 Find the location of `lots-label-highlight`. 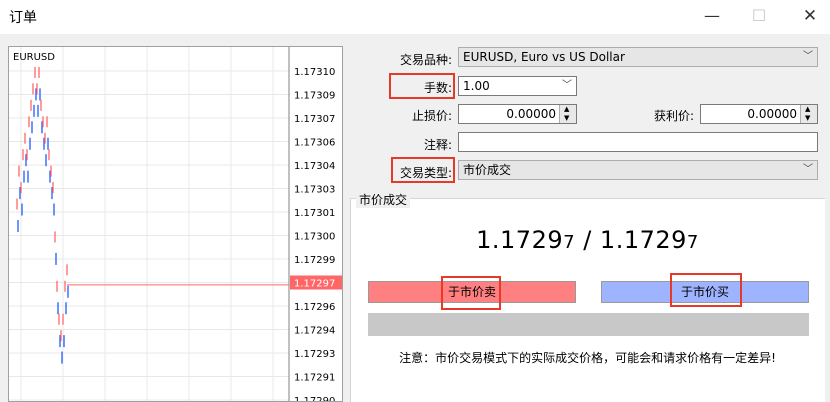

lots-label-highlight is located at coordinates (422, 86).